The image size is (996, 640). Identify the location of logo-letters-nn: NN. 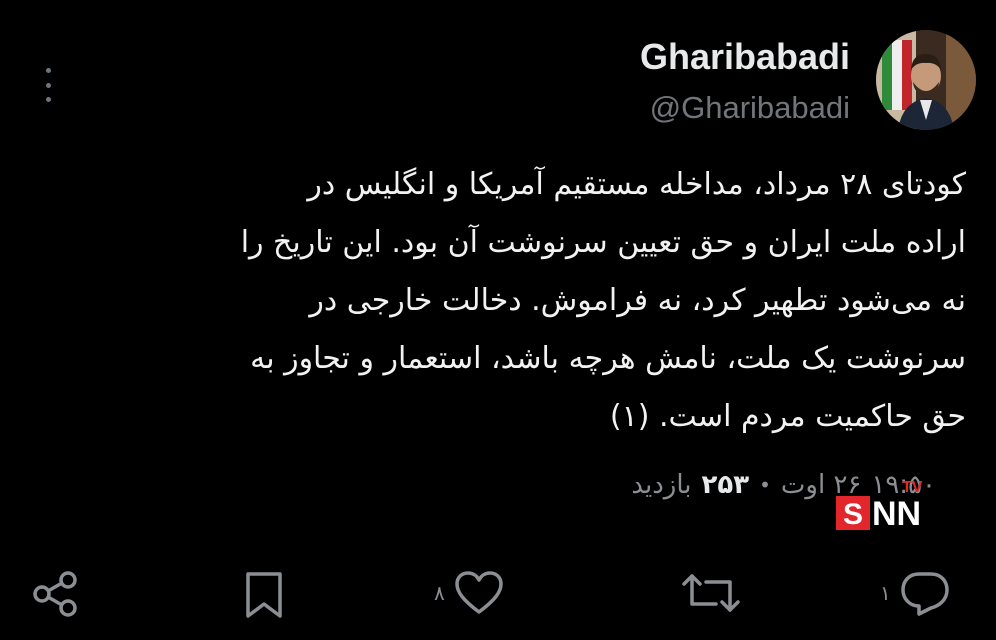
(896, 514).